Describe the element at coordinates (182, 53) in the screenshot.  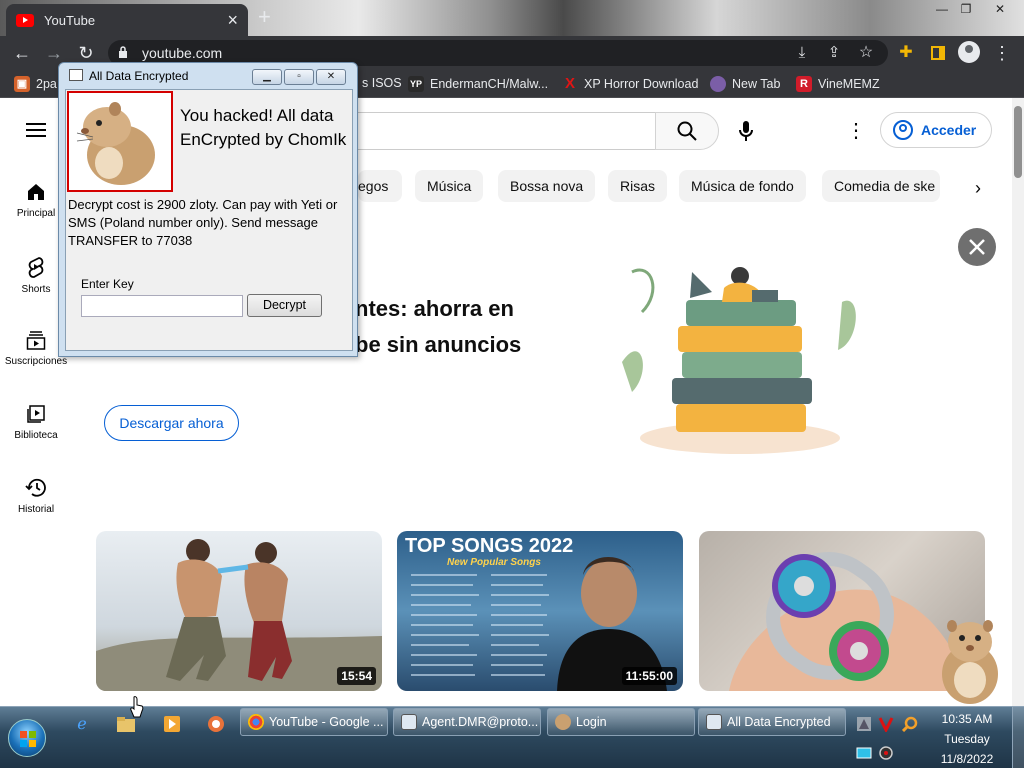
I see `url-text: youtube.com` at that location.